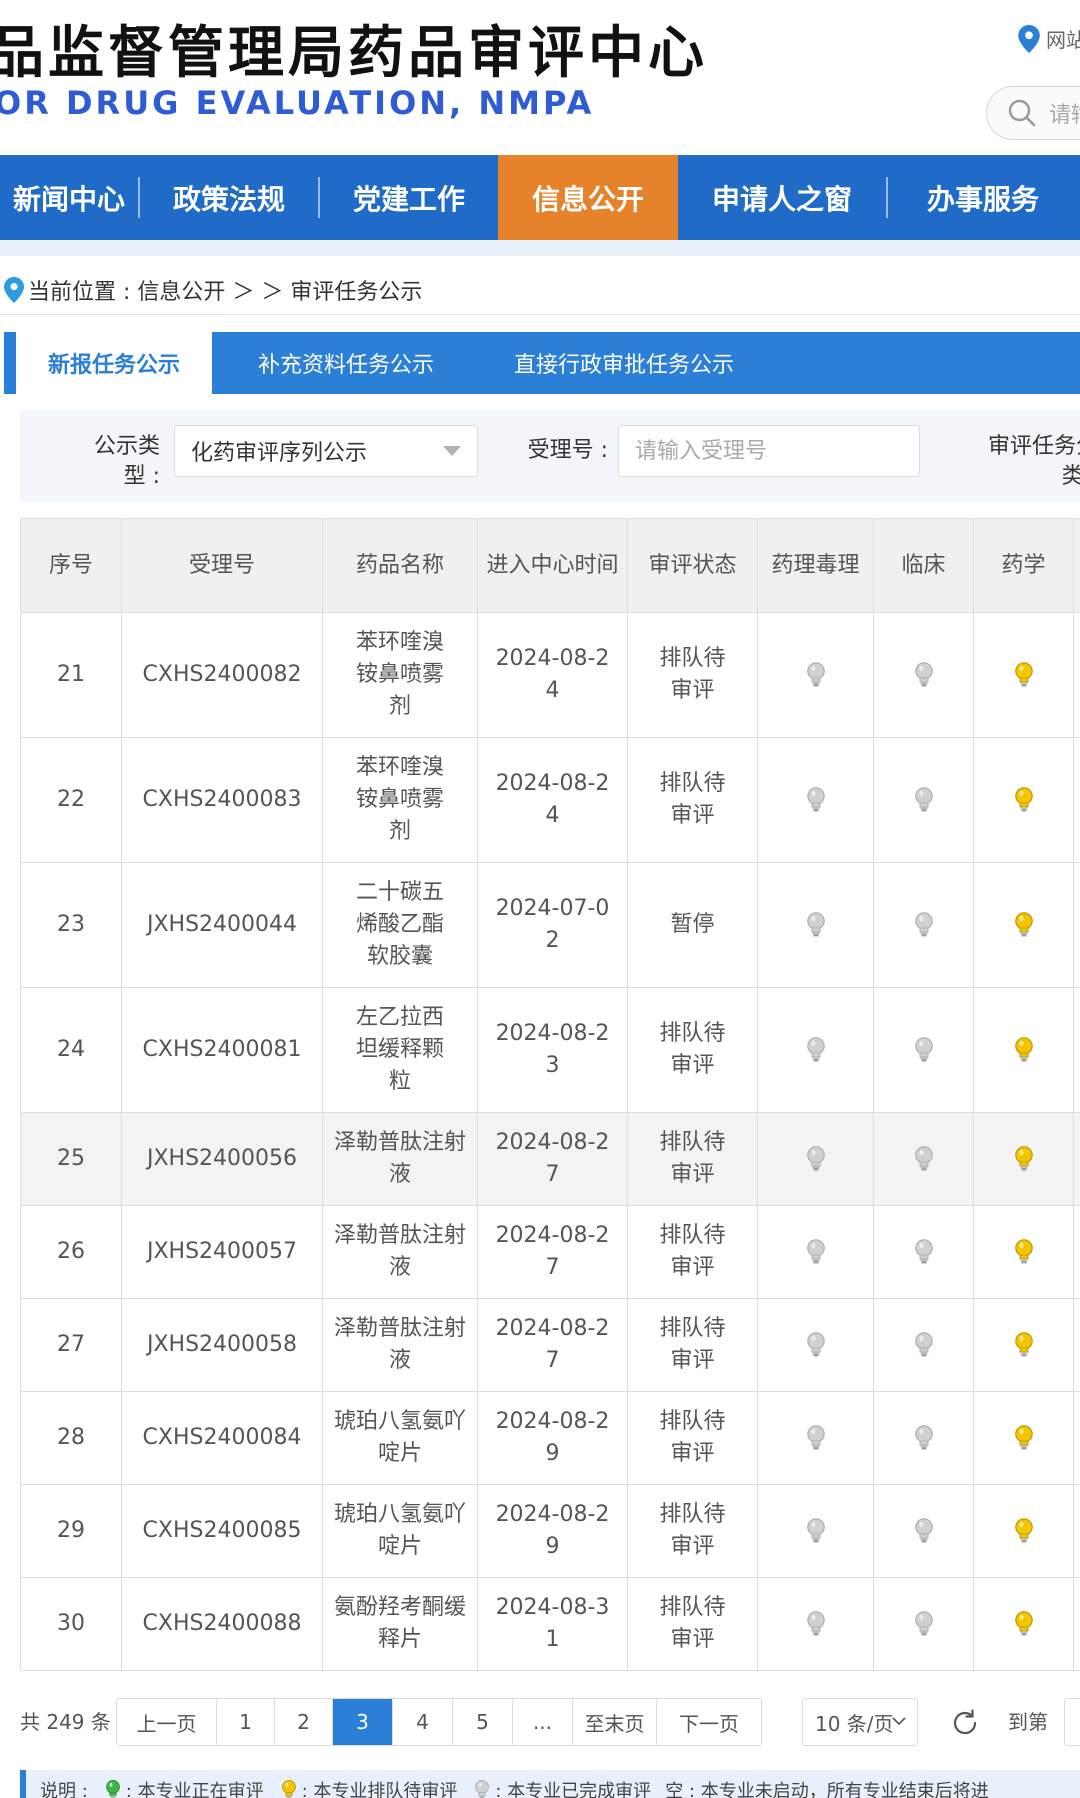 The image size is (1080, 1798). What do you see at coordinates (624, 363) in the screenshot?
I see `tab-direct-approval-tasks: 直接行政审批任务公示` at bounding box center [624, 363].